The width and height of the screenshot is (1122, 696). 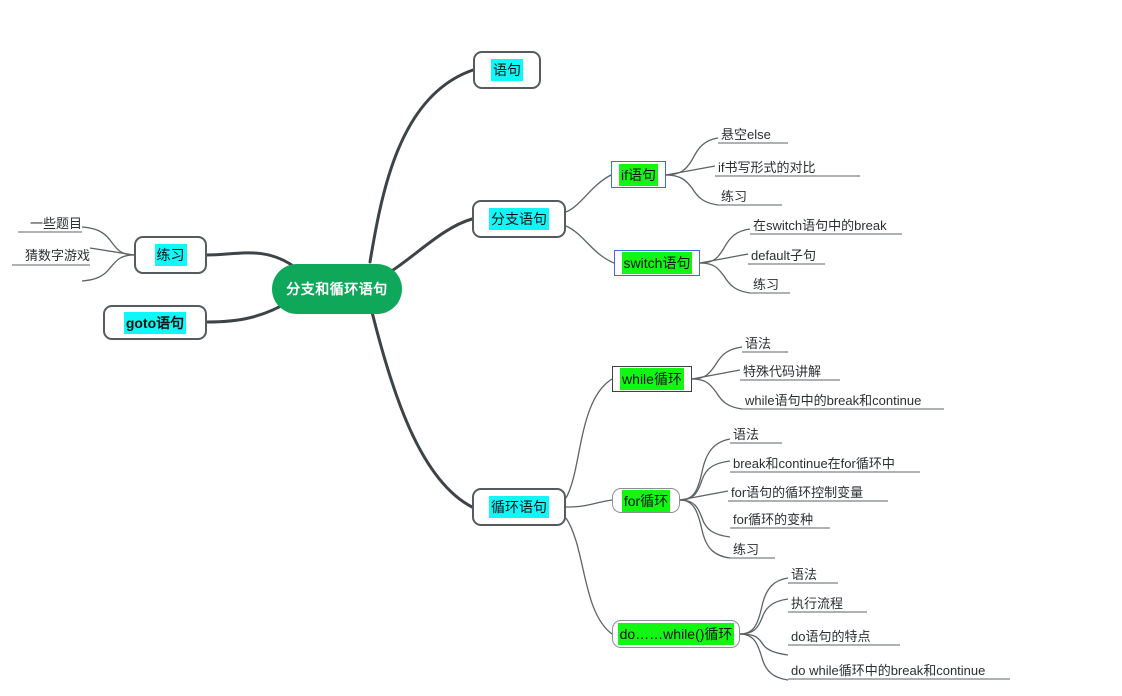 What do you see at coordinates (746, 434) in the screenshot?
I see `leaf-for-1-label: 语法` at bounding box center [746, 434].